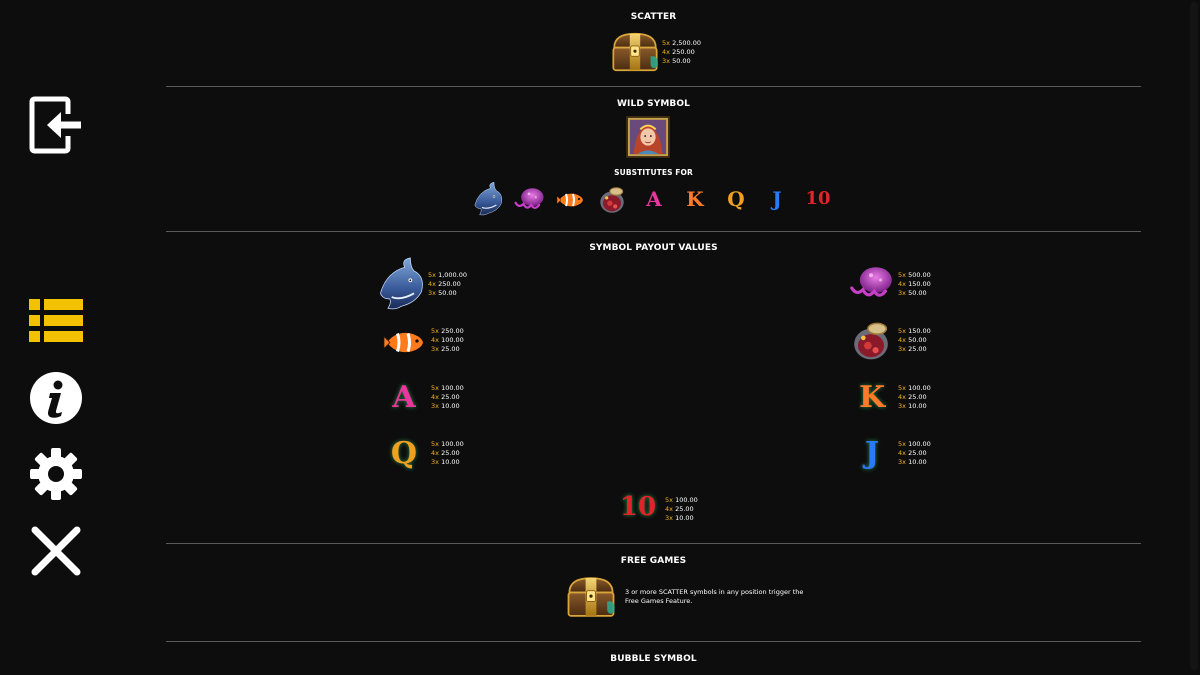  I want to click on k-payouts: 5x 100.00 4x 25.00 3x 10.00, so click(914, 397).